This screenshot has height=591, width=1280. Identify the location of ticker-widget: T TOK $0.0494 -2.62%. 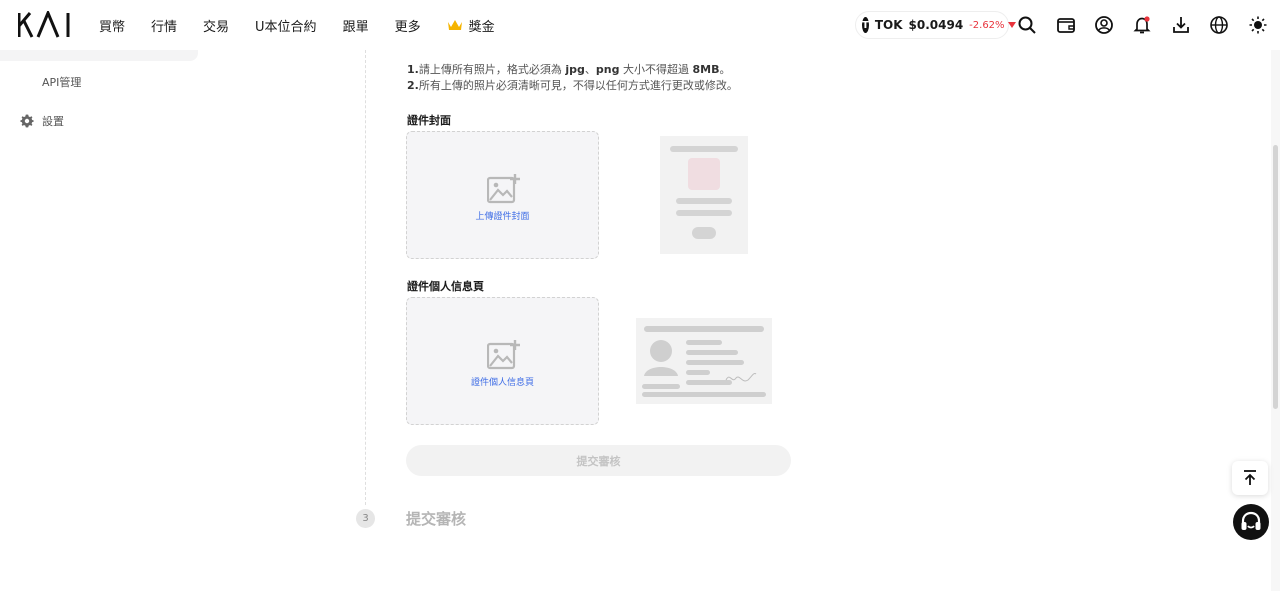
(935, 25).